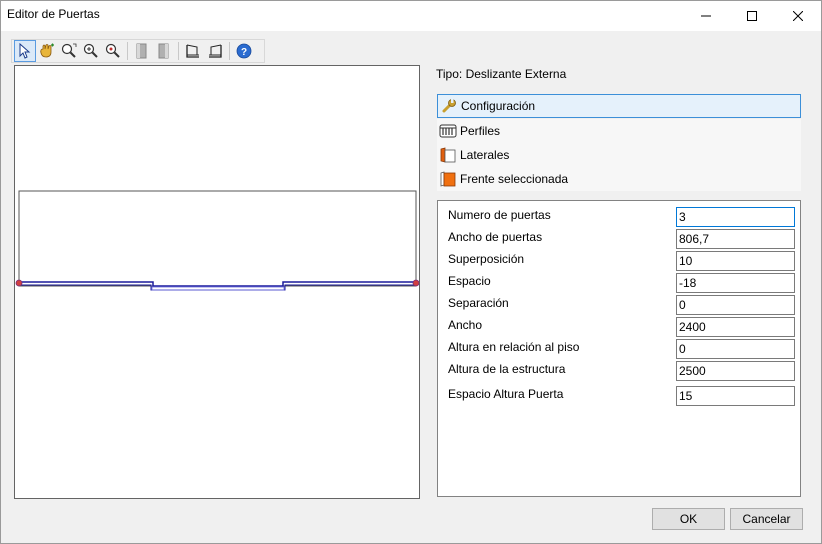 This screenshot has height=544, width=822. I want to click on right-marker, so click(416, 283).